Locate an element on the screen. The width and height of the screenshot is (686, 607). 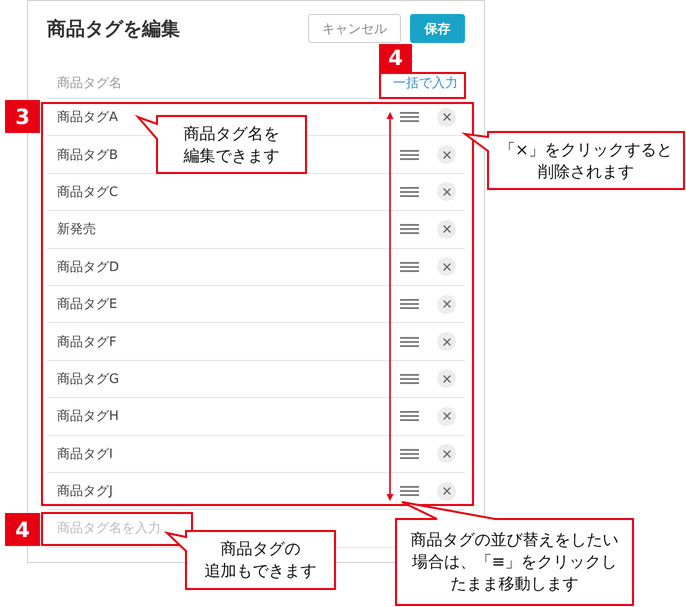
new-tag-input: 商品タグ名を入力 is located at coordinates (121, 528).